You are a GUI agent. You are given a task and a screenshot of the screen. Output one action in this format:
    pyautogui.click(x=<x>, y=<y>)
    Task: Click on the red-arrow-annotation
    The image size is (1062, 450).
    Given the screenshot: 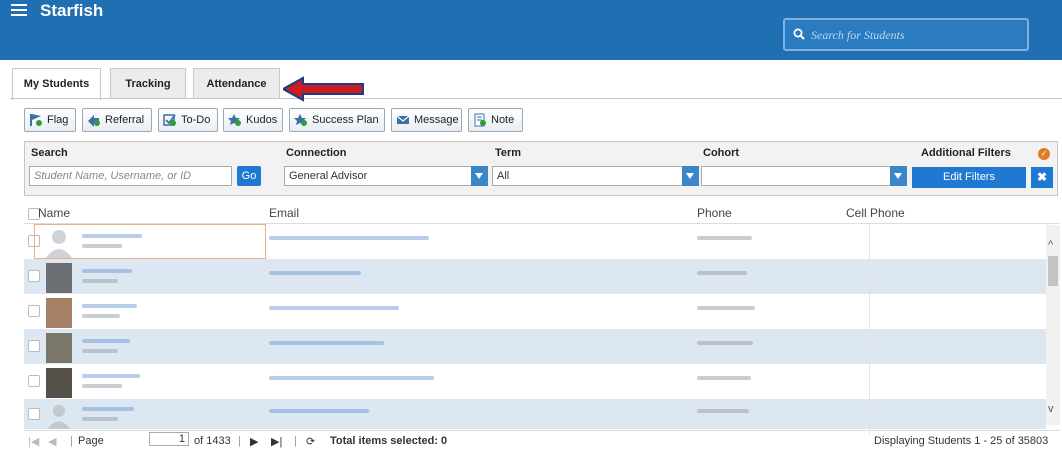 What is the action you would take?
    pyautogui.click(x=323, y=89)
    